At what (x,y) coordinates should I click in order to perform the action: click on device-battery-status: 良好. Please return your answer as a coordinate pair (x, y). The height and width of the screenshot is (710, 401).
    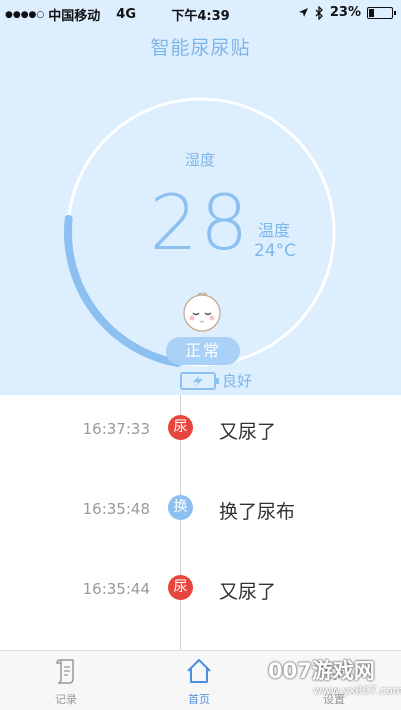
    Looking at the image, I should click on (216, 380).